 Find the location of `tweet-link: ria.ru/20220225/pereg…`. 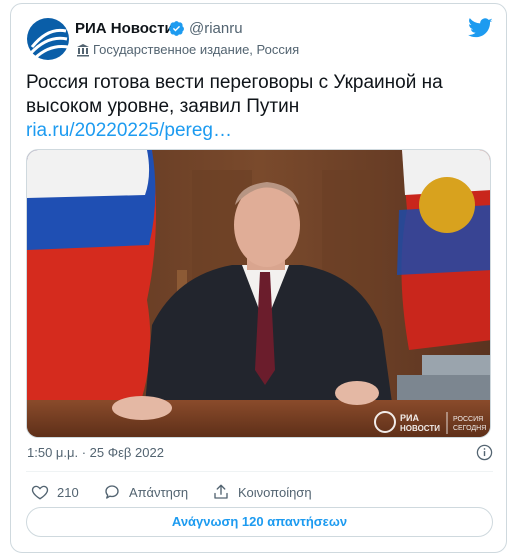

tweet-link: ria.ru/20220225/pereg… is located at coordinates (129, 131).